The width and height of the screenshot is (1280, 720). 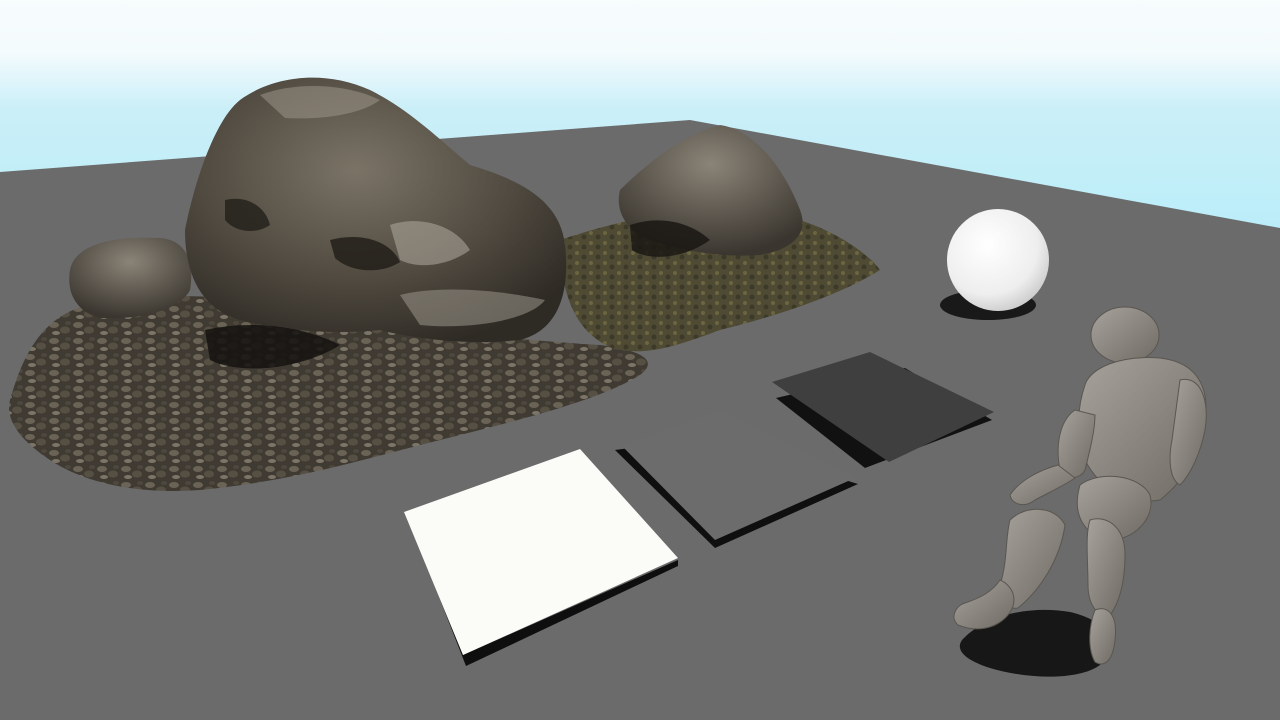 I want to click on mannequin-shin-right, so click(x=1103, y=636).